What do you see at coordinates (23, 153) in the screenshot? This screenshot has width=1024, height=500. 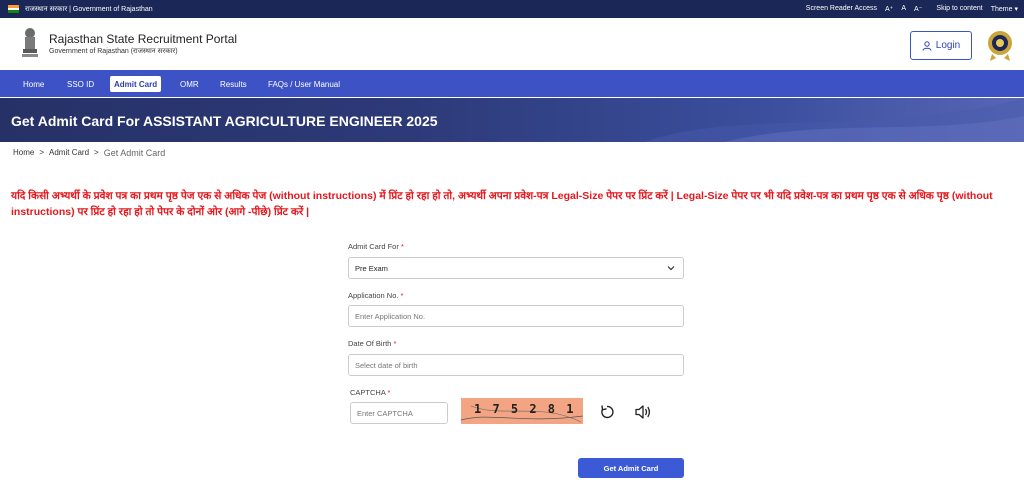 I see `breadcrumb-home: Home` at bounding box center [23, 153].